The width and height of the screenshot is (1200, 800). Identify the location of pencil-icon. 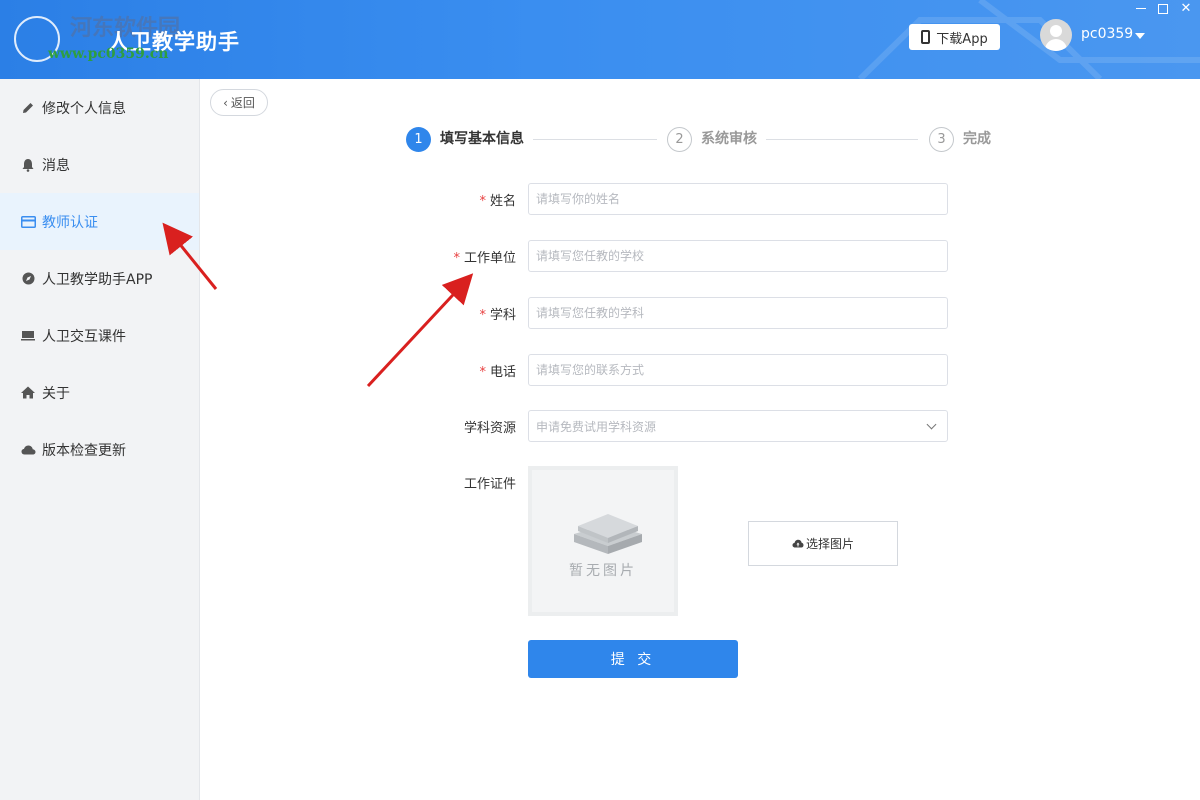
(28, 108).